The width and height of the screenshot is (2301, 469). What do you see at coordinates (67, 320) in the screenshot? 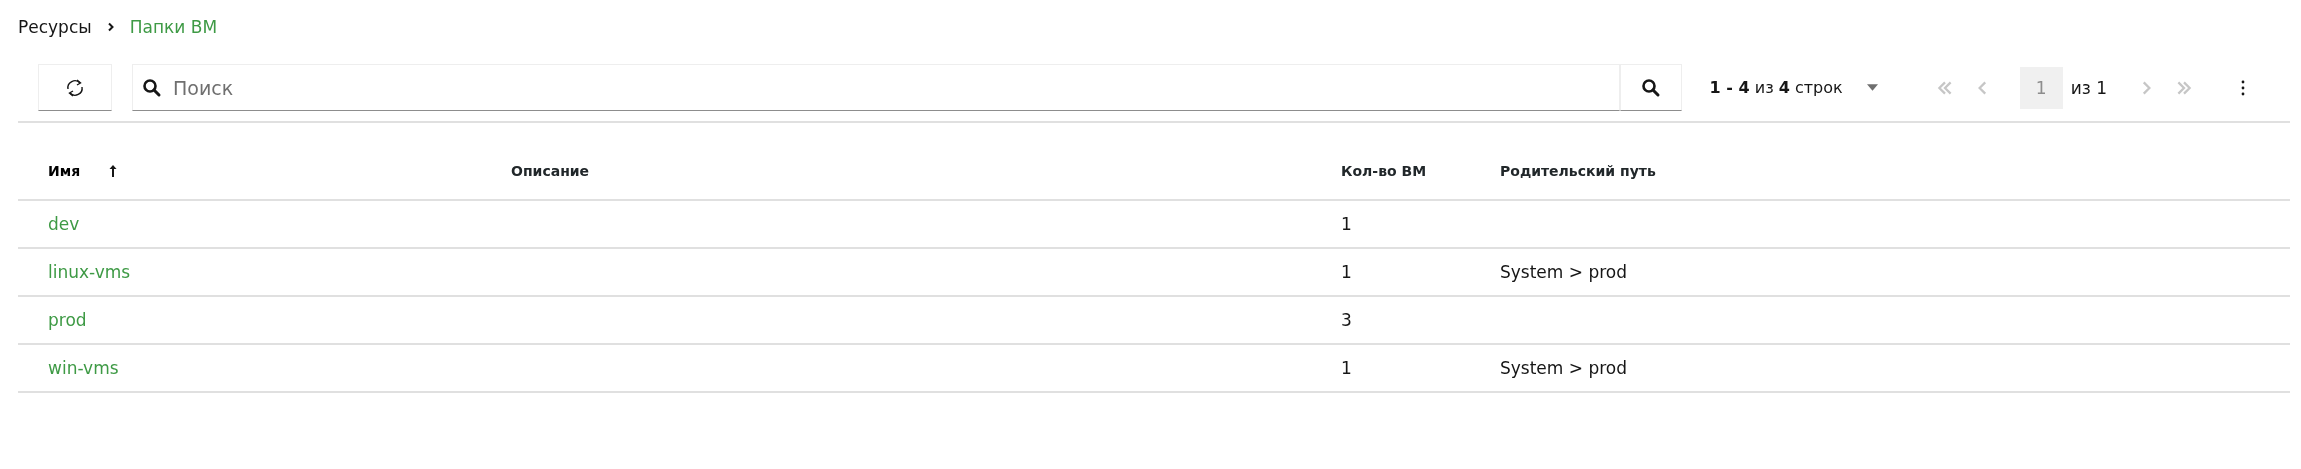
I see `folder-link: prod` at bounding box center [67, 320].